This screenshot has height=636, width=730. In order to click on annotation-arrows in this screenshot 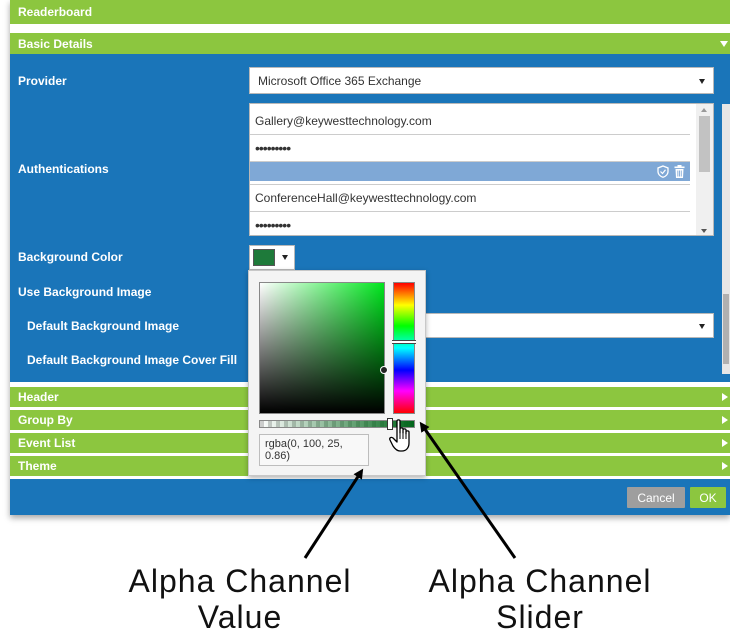, I will do `click(410, 490)`.